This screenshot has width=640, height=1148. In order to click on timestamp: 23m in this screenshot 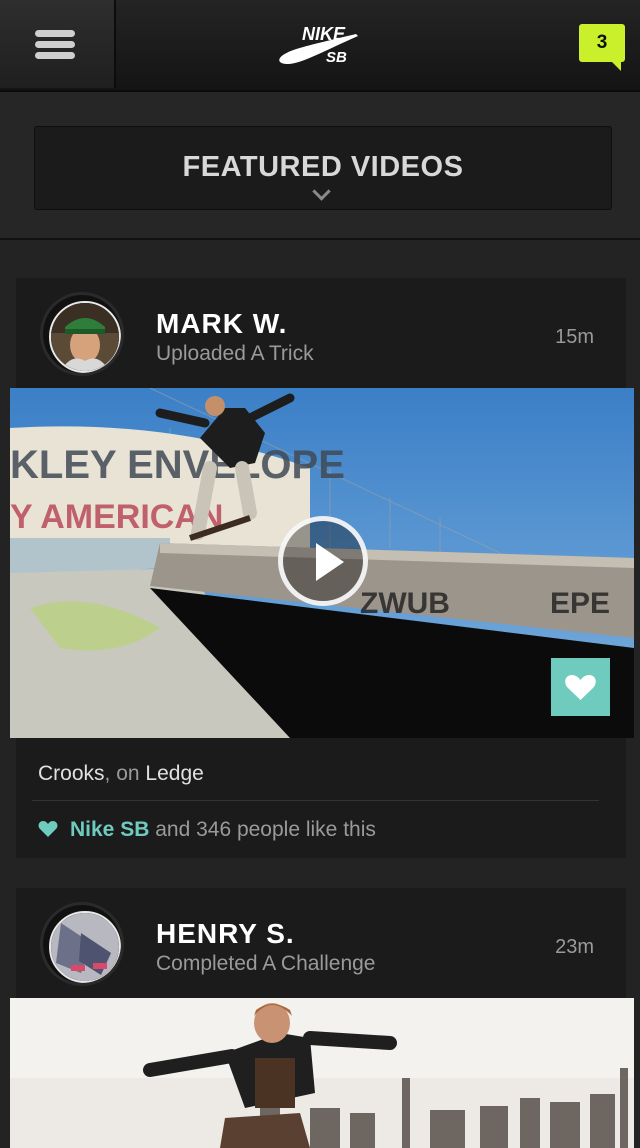, I will do `click(574, 947)`.